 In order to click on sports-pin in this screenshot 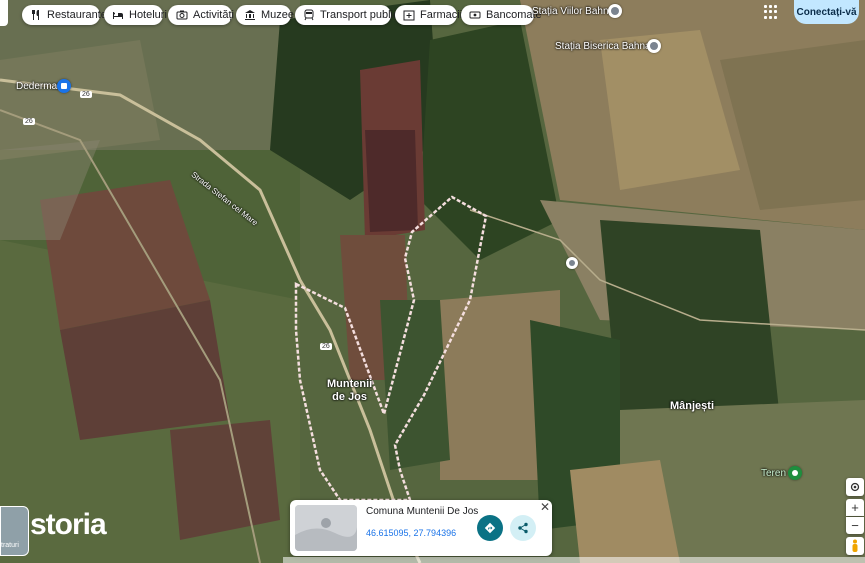, I will do `click(795, 473)`.